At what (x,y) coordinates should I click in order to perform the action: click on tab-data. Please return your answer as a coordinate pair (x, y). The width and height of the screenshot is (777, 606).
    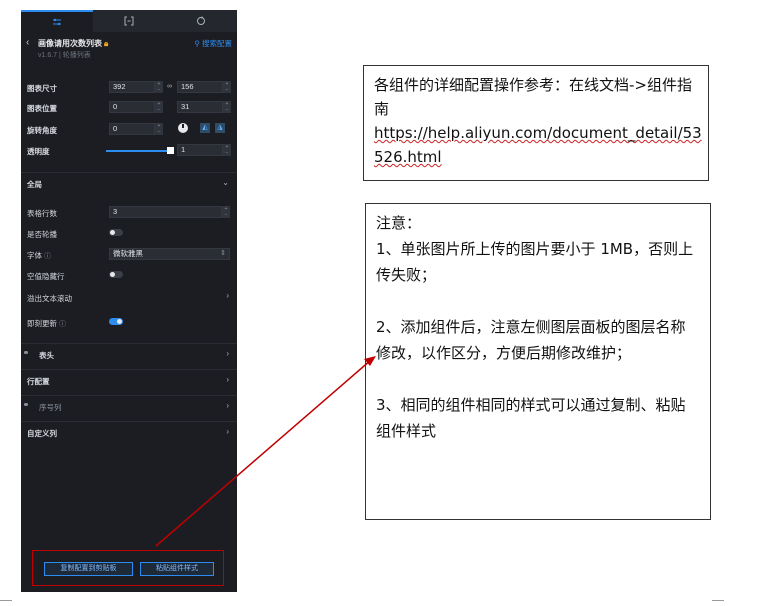
    Looking at the image, I should click on (129, 21).